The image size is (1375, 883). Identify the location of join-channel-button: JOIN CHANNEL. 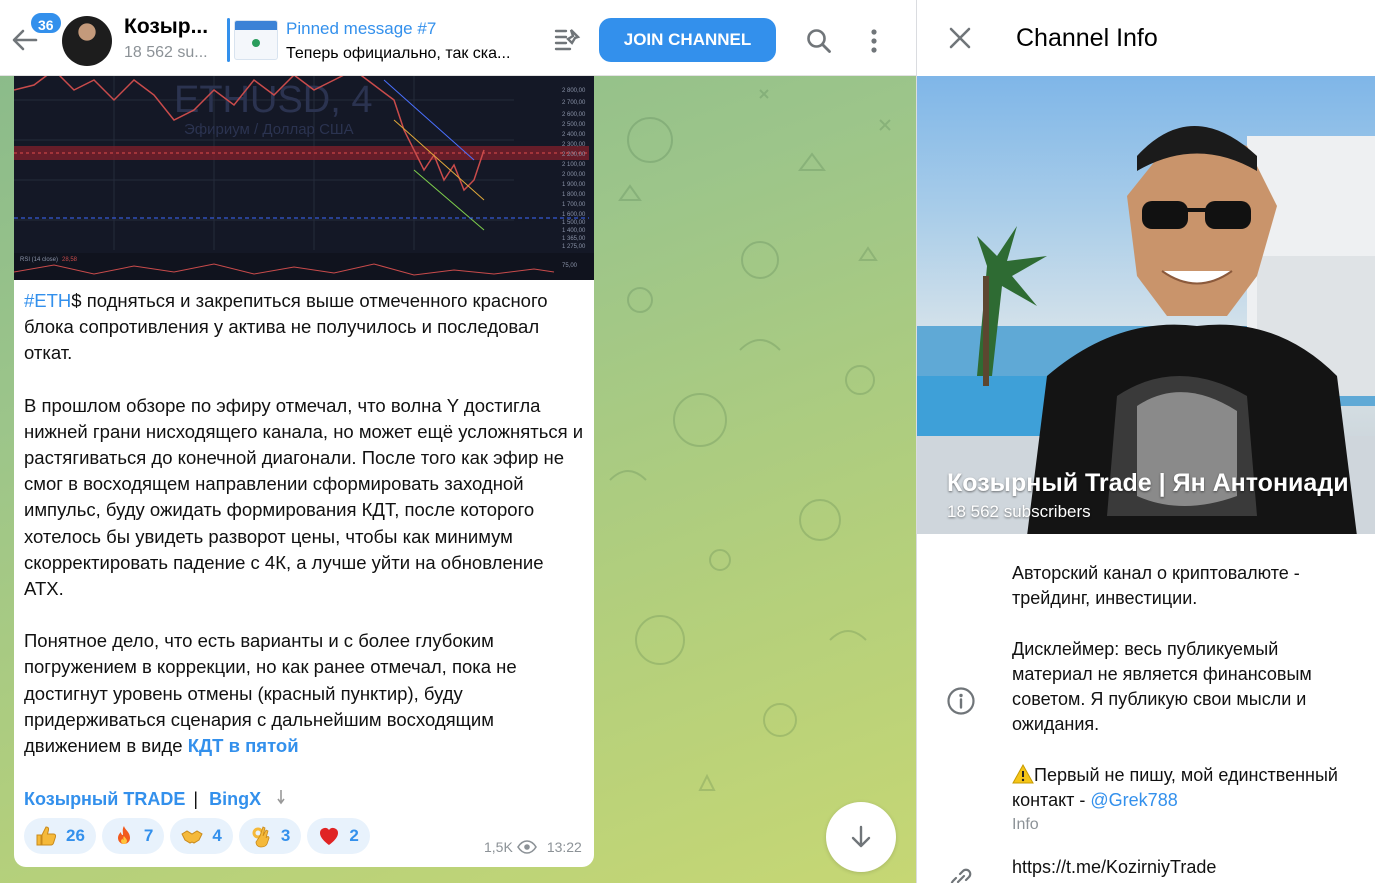
(687, 40).